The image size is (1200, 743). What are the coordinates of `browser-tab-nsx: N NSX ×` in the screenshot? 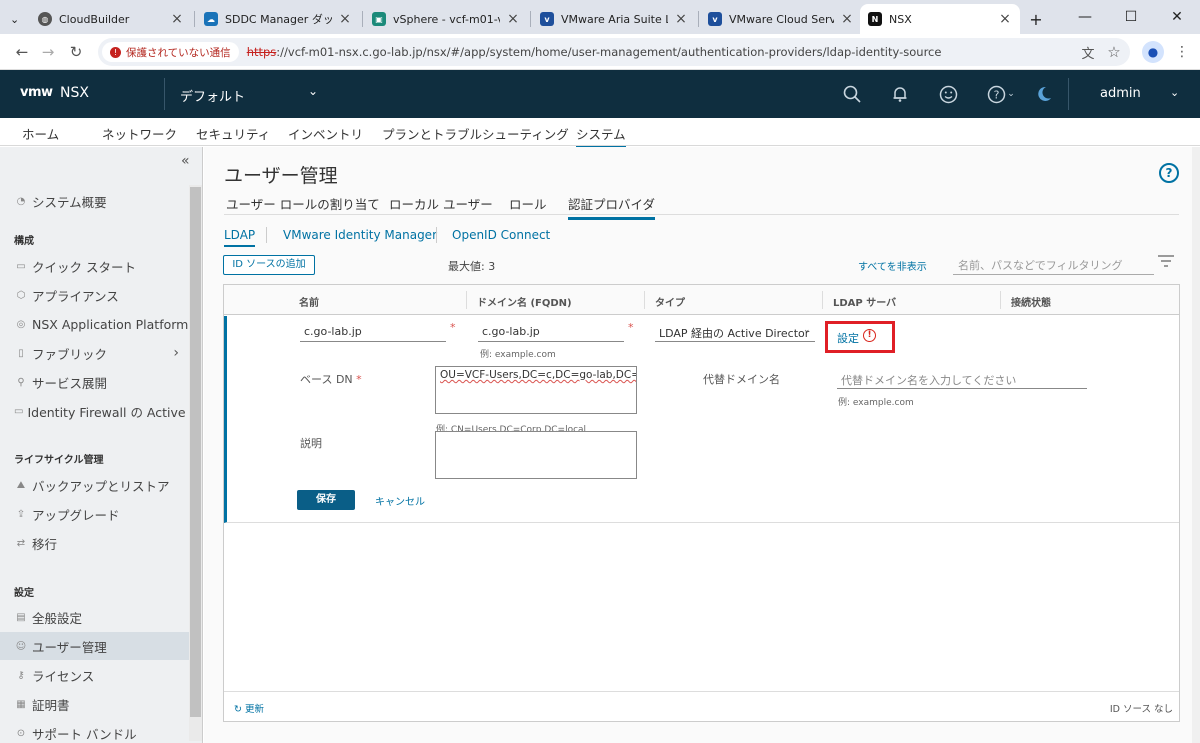 It's located at (940, 19).